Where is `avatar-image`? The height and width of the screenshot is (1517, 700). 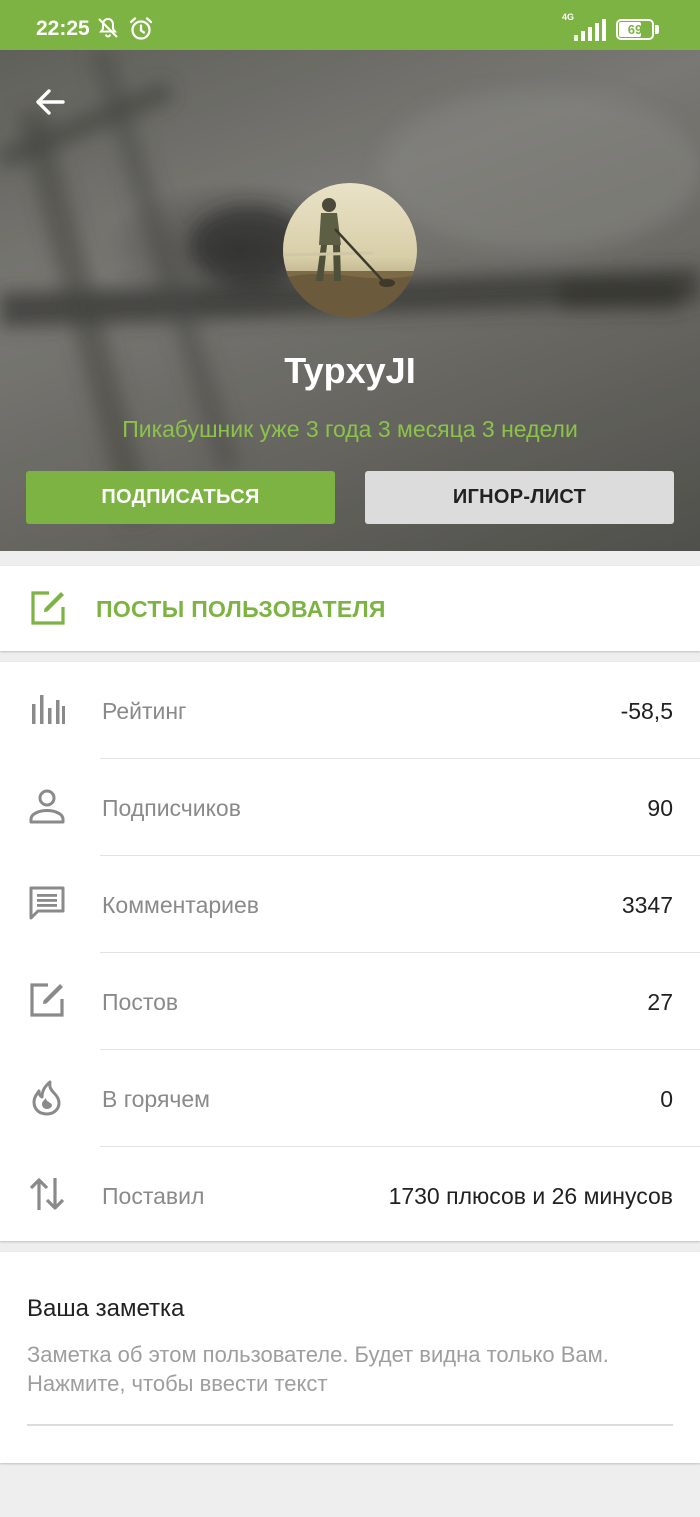
avatar-image is located at coordinates (350, 250).